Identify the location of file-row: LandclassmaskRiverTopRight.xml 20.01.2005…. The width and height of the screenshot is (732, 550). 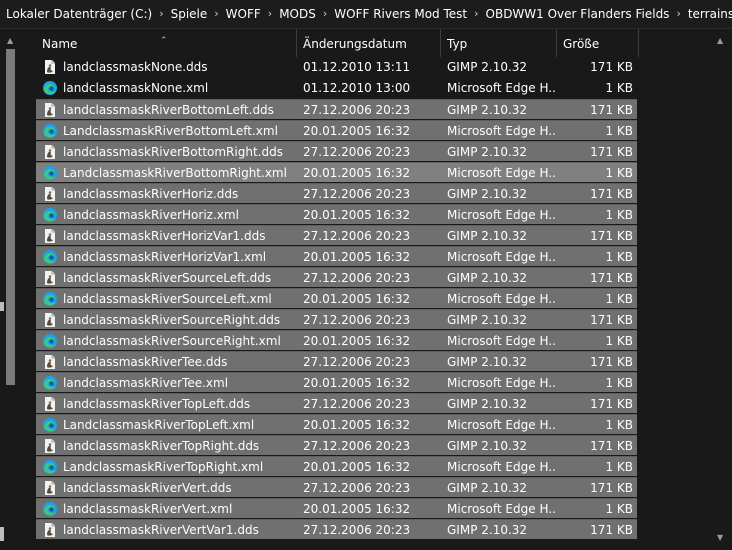
(336, 466).